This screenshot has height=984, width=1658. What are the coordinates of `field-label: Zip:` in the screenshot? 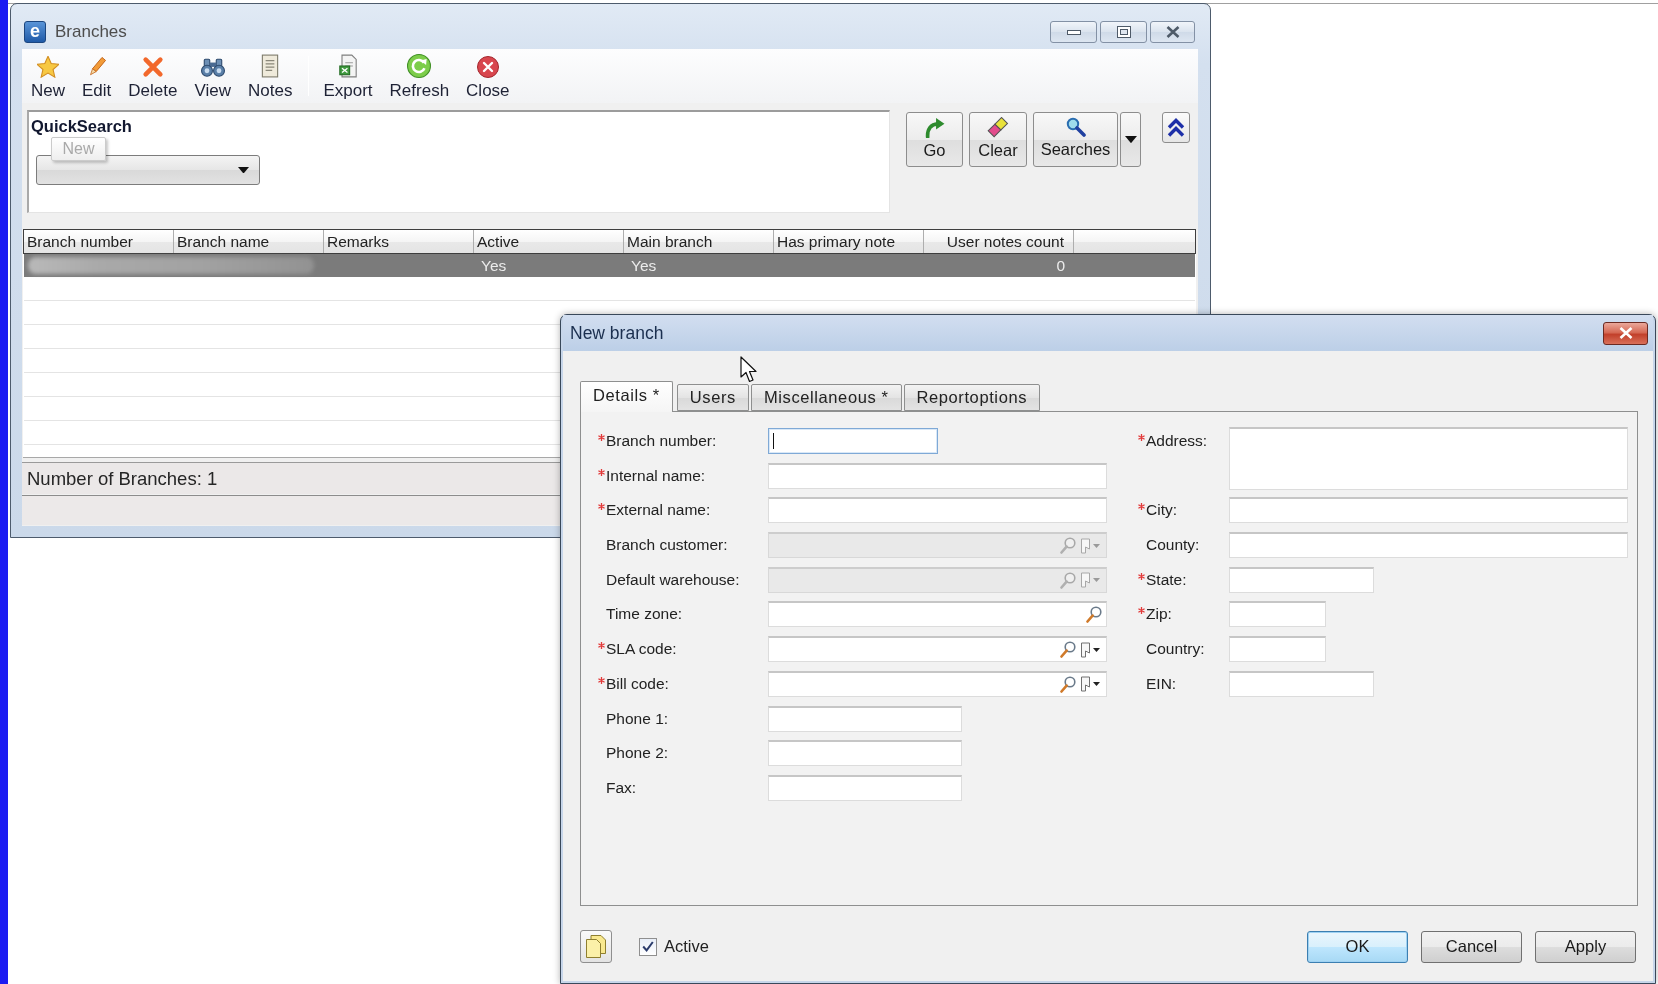 It's located at (1159, 614).